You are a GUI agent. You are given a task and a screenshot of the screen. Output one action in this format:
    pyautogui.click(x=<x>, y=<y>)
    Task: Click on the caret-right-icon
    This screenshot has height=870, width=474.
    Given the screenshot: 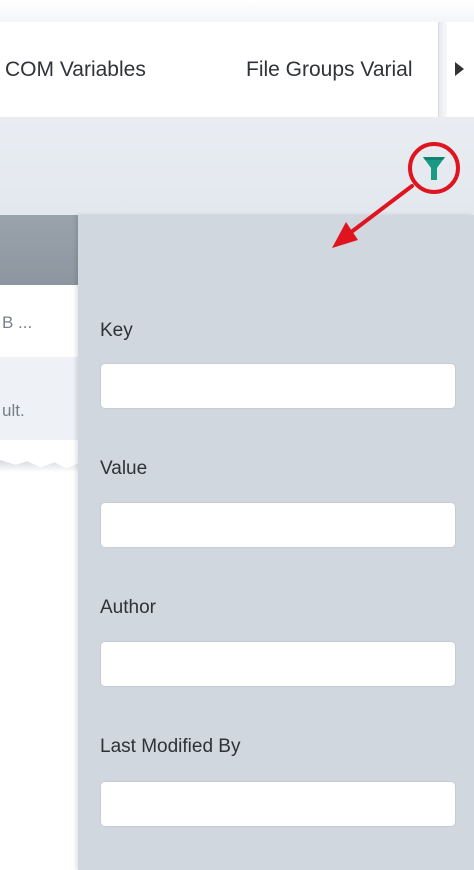 What is the action you would take?
    pyautogui.click(x=459, y=69)
    